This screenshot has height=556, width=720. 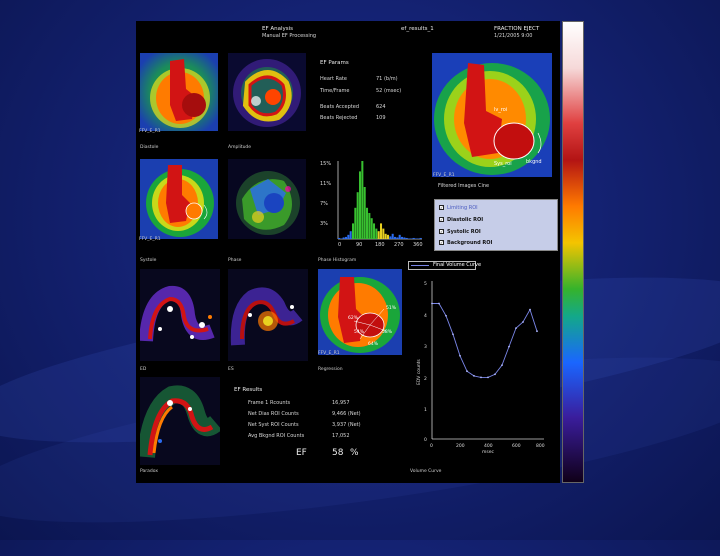 What do you see at coordinates (485, 340) in the screenshot?
I see `volume-curve-line` at bounding box center [485, 340].